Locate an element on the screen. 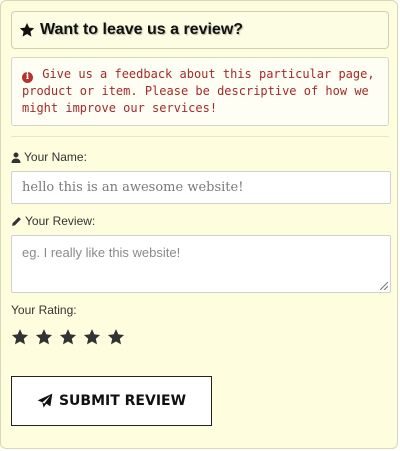 The height and width of the screenshot is (451, 400). review-label: Your Review: is located at coordinates (53, 221).